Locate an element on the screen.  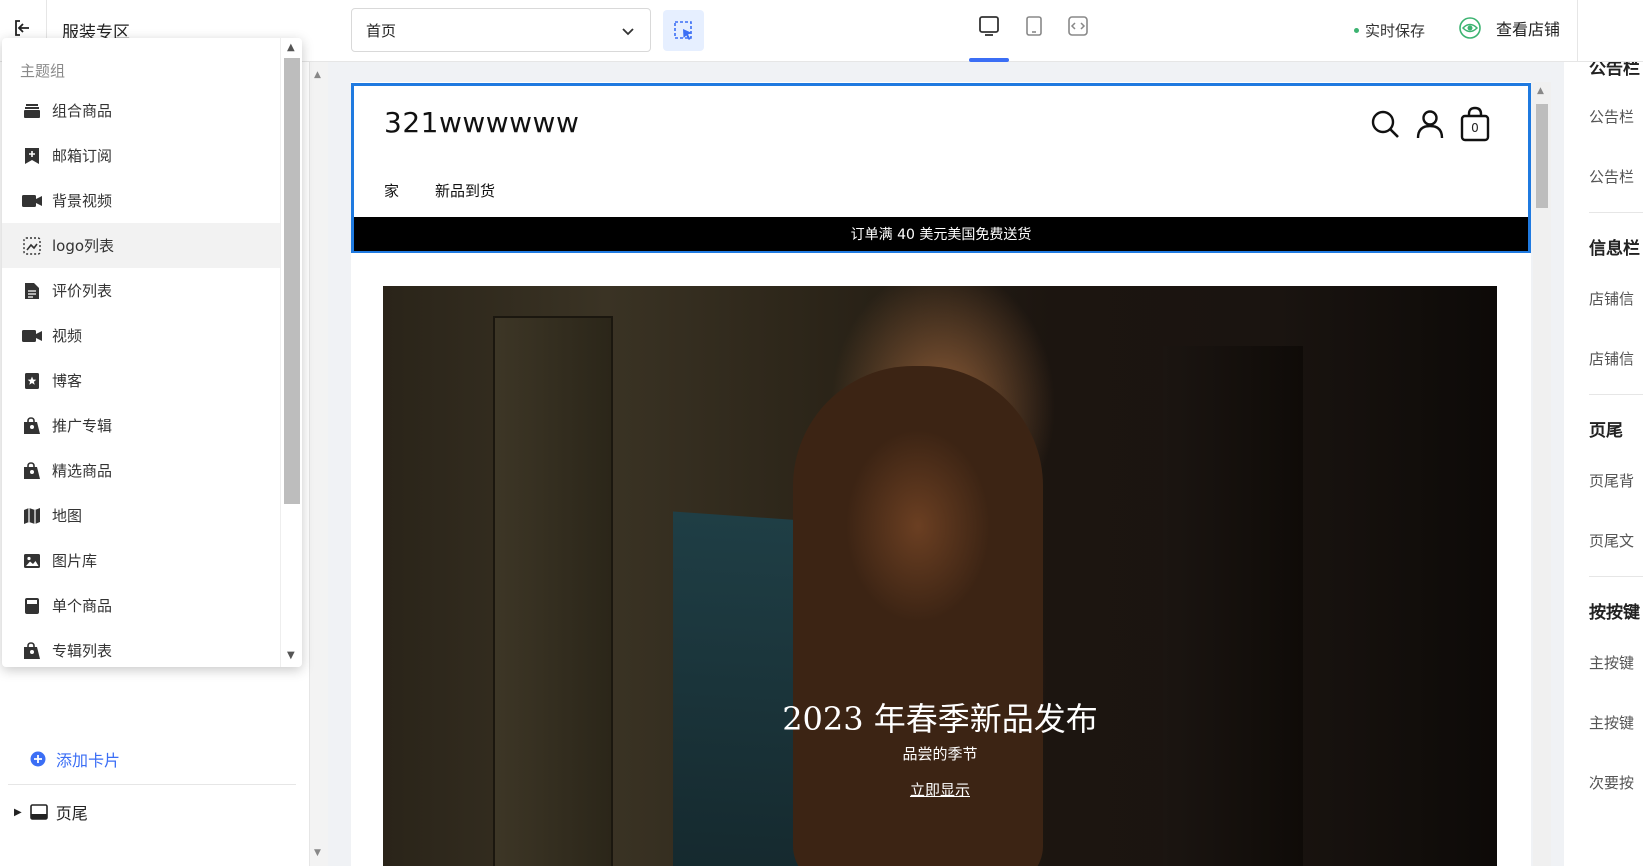
document-icon is located at coordinates (31, 290).